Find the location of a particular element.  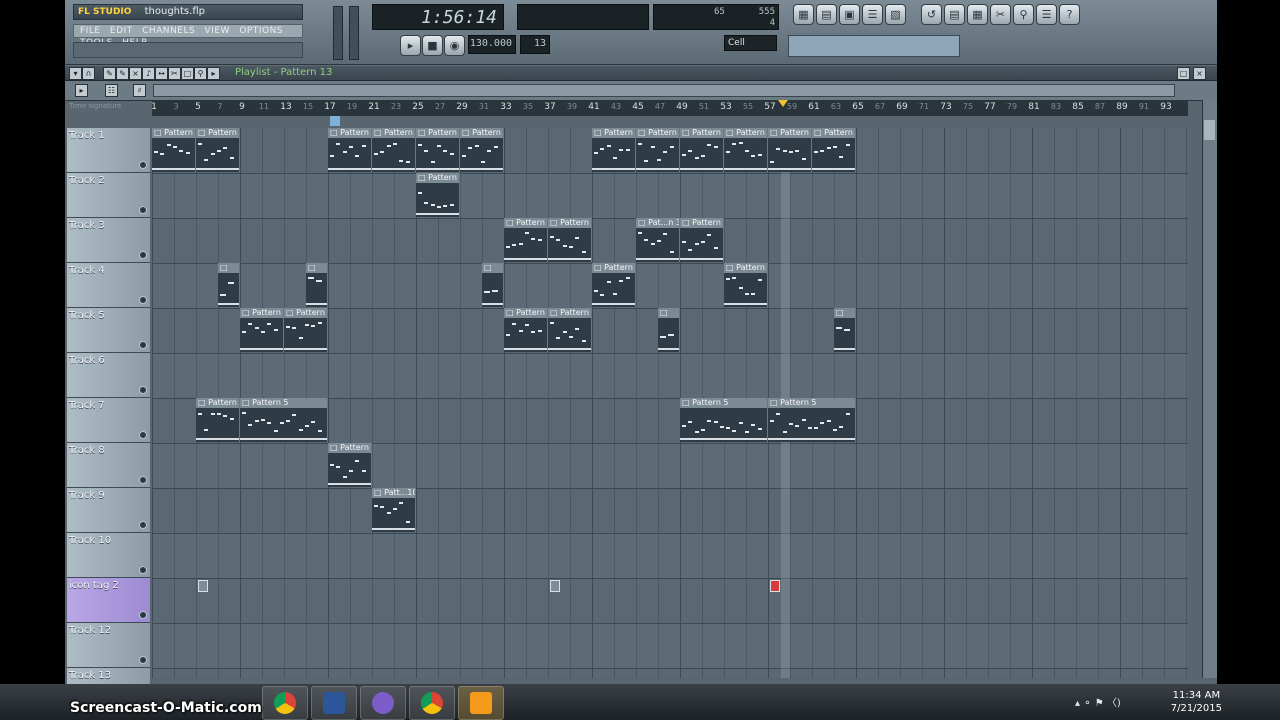

track-header: Track 1 is located at coordinates (108, 150).